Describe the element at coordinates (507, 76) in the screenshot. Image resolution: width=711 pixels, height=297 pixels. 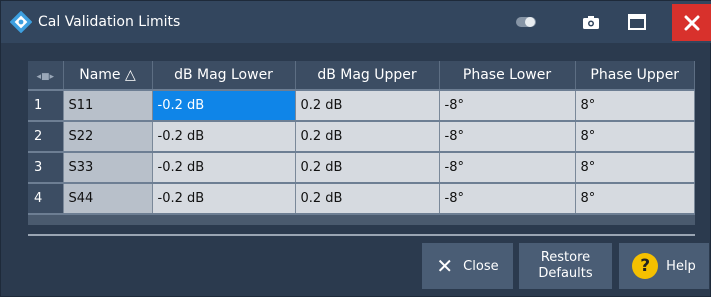
I see `column-header-phase-lower: Phase Lower` at that location.